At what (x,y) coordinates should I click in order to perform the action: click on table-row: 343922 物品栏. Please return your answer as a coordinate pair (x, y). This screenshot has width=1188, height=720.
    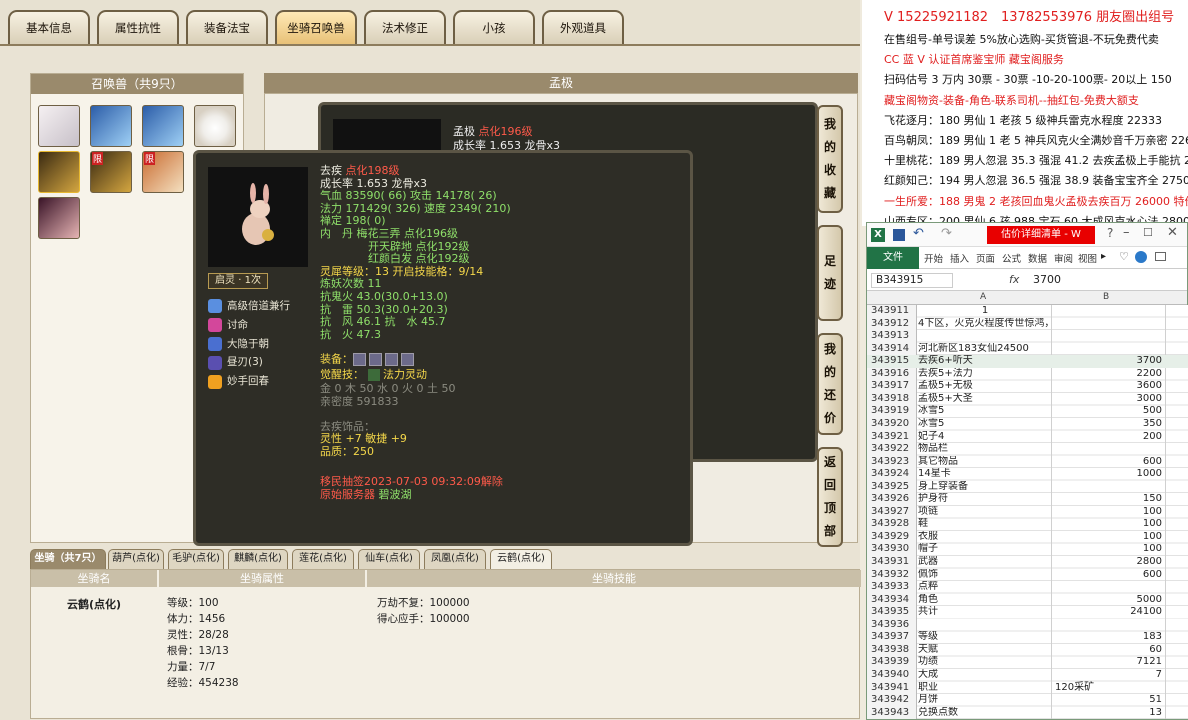
    Looking at the image, I should click on (1027, 449).